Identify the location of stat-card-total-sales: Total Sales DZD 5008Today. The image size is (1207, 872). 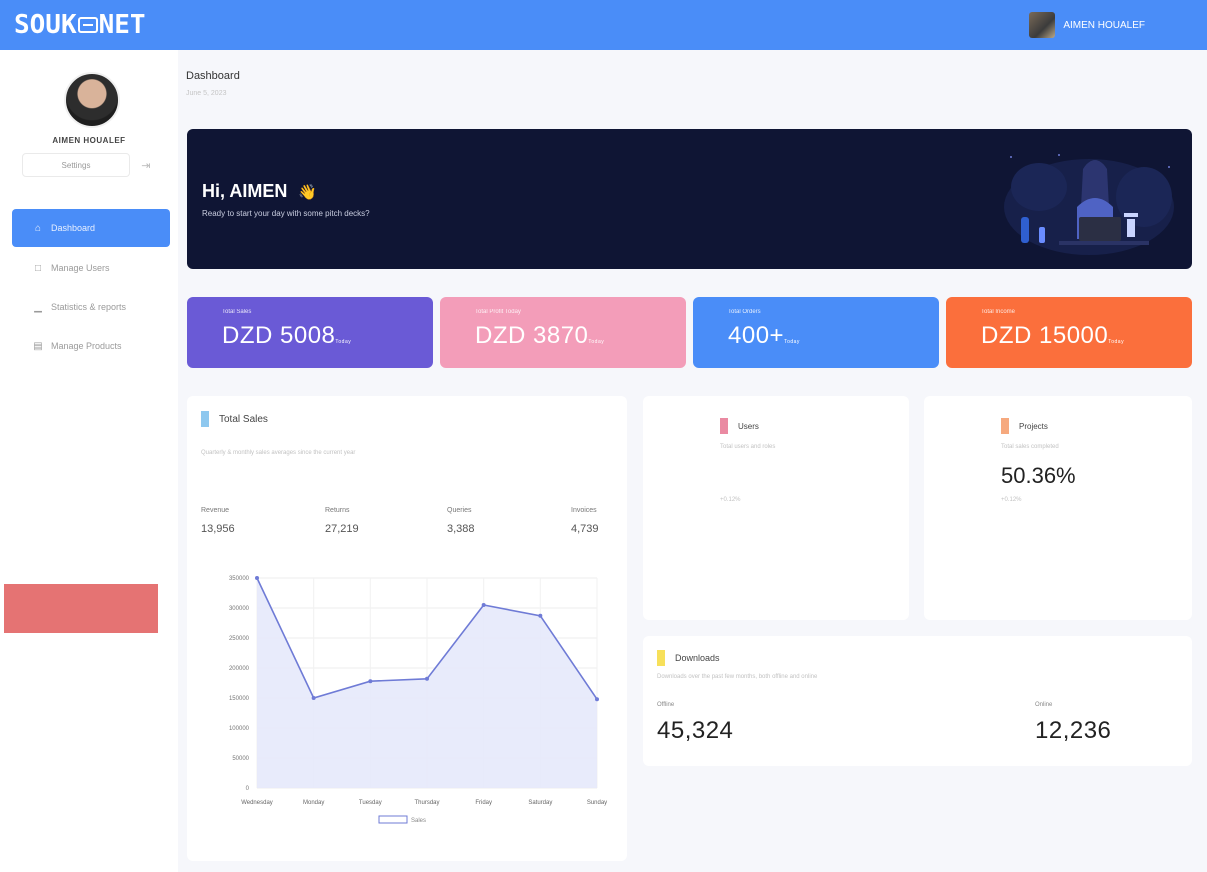
(310, 332).